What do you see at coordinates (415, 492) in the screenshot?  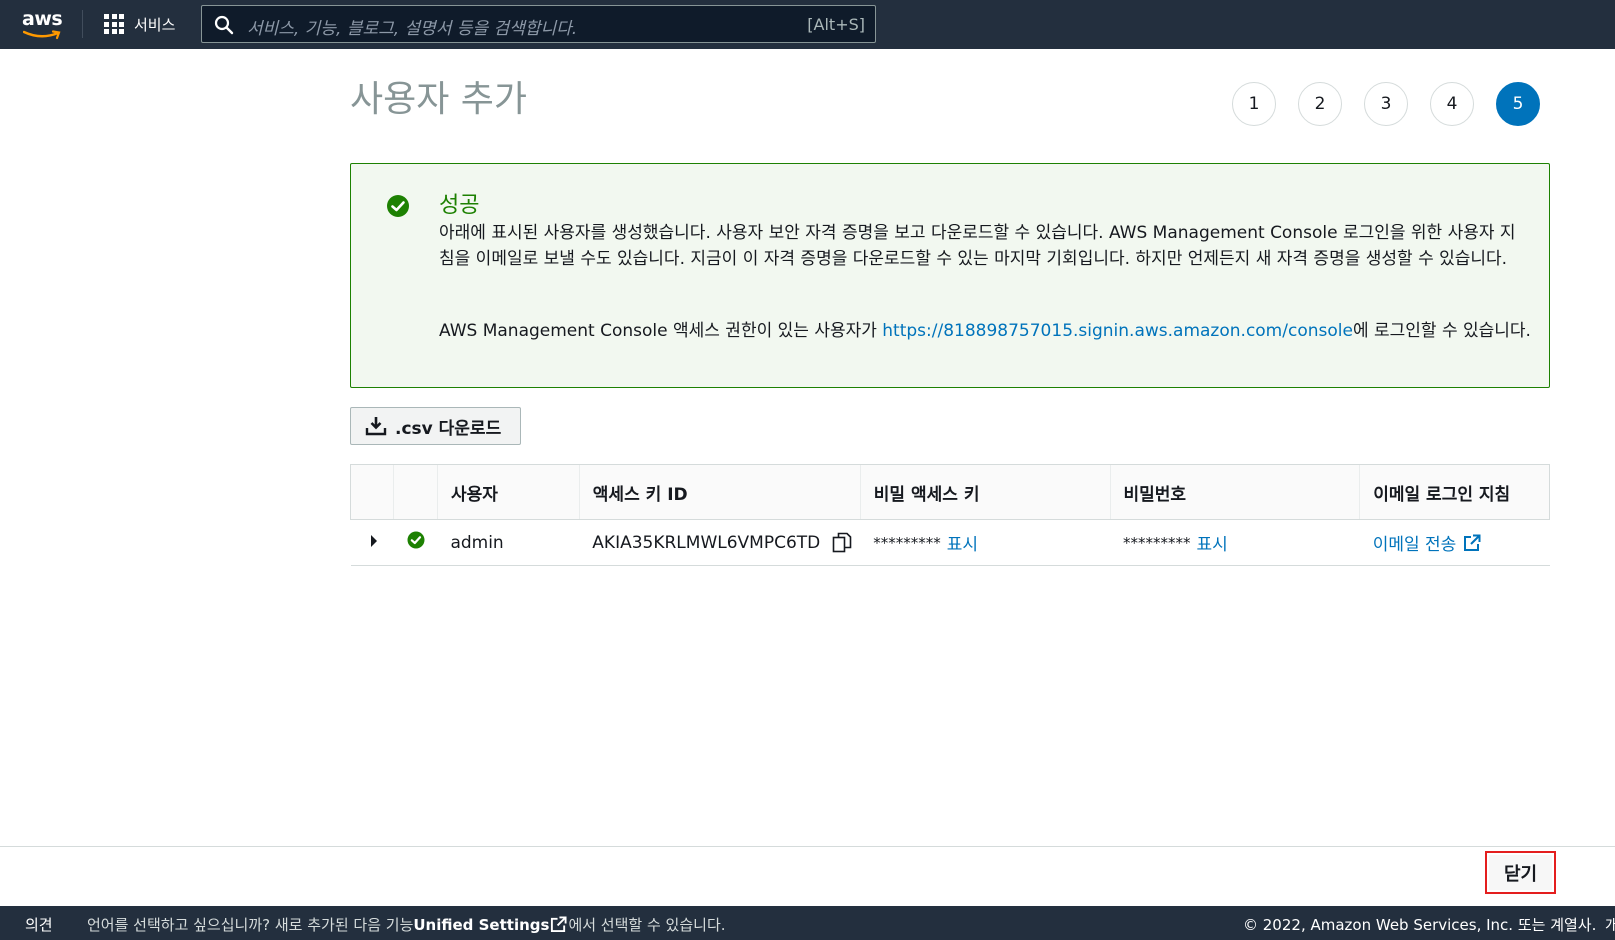 I see `header-status` at bounding box center [415, 492].